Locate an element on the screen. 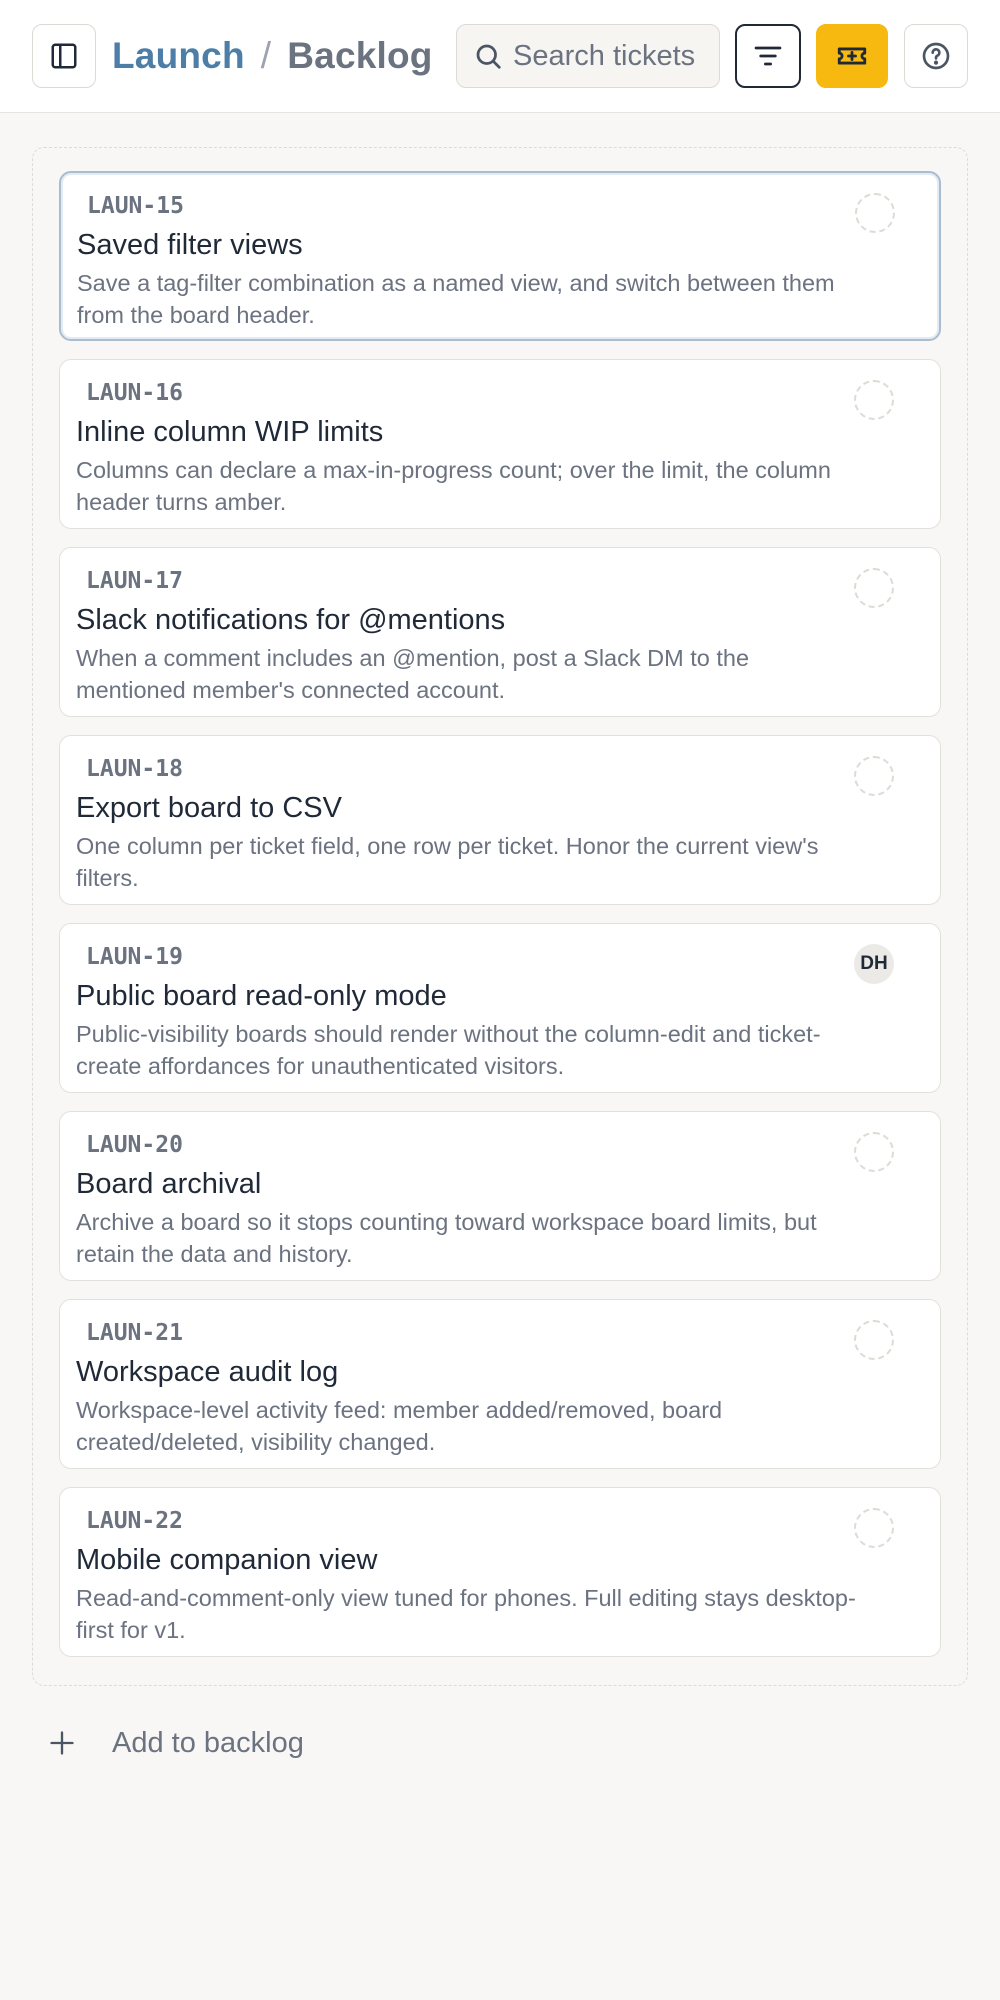 This screenshot has height=2000, width=1000. add-to-backlog-button: Add to backlog is located at coordinates (176, 1743).